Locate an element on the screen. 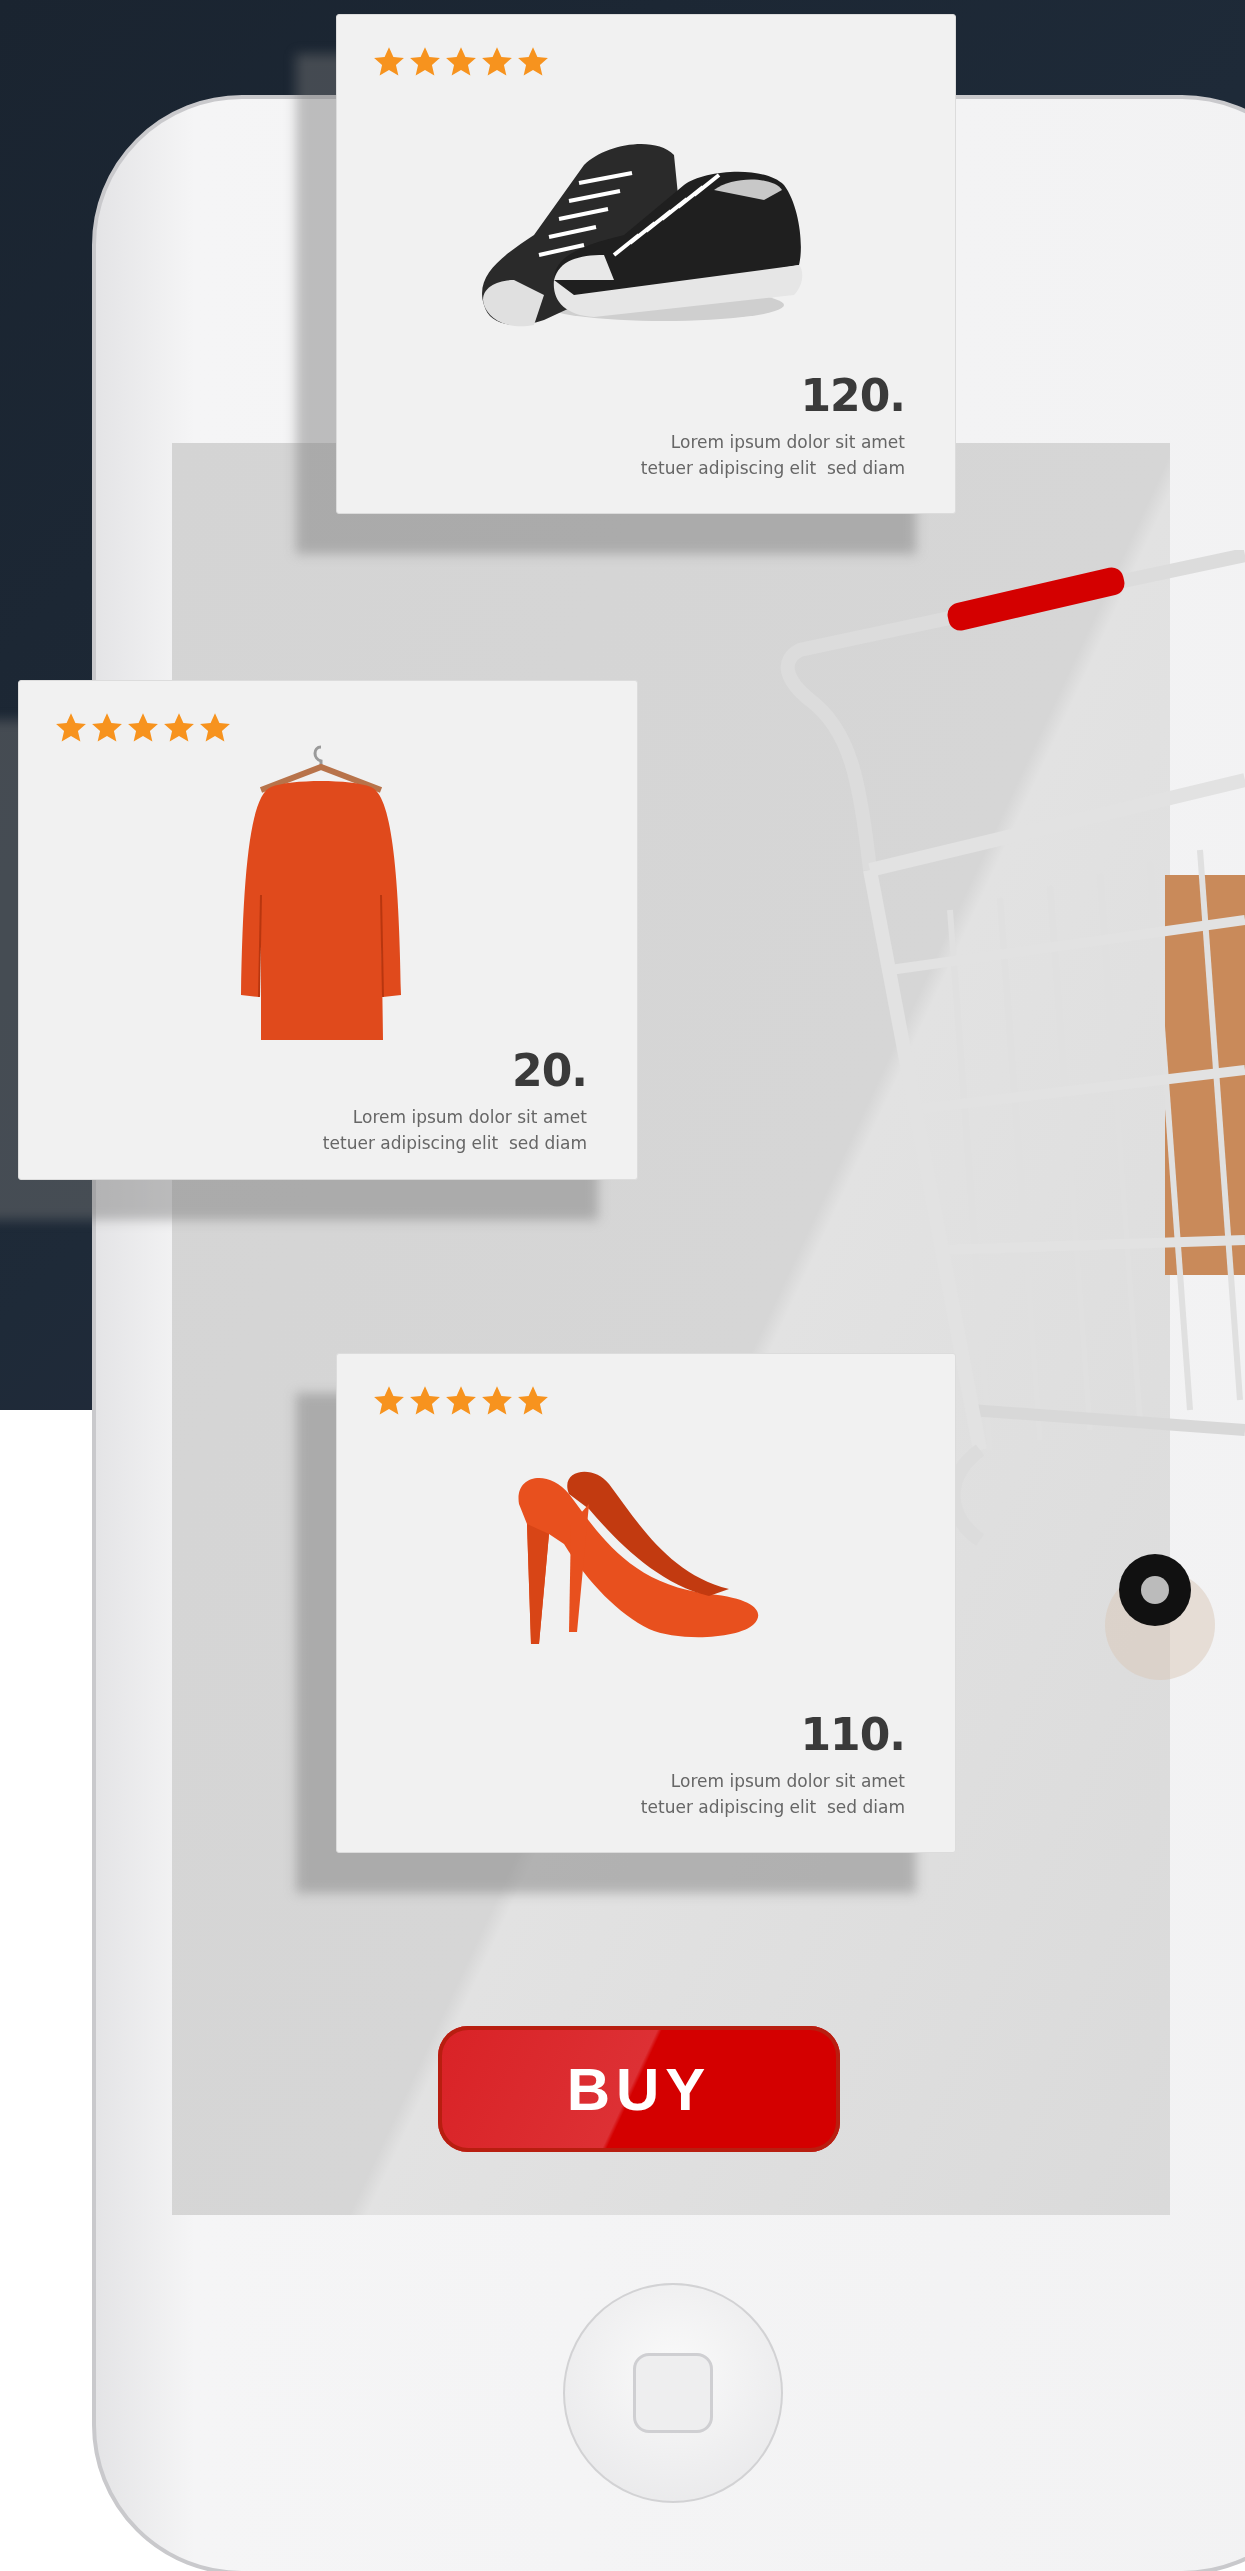 This screenshot has width=1245, height=2571. price: 120. is located at coordinates (852, 395).